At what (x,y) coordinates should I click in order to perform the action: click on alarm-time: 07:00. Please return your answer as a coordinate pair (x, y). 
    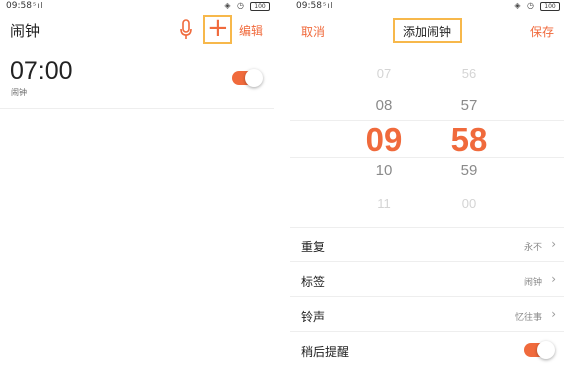
    Looking at the image, I should click on (41, 71).